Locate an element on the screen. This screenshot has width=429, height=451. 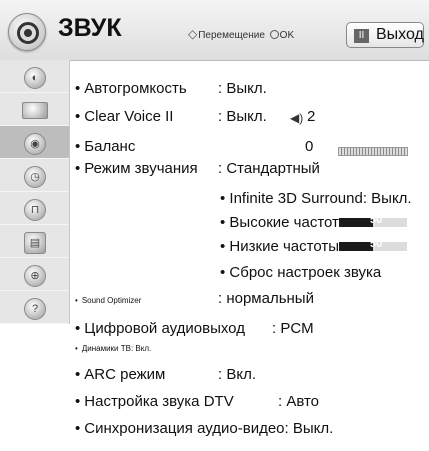
options-icon: ▤ is located at coordinates (35, 243).